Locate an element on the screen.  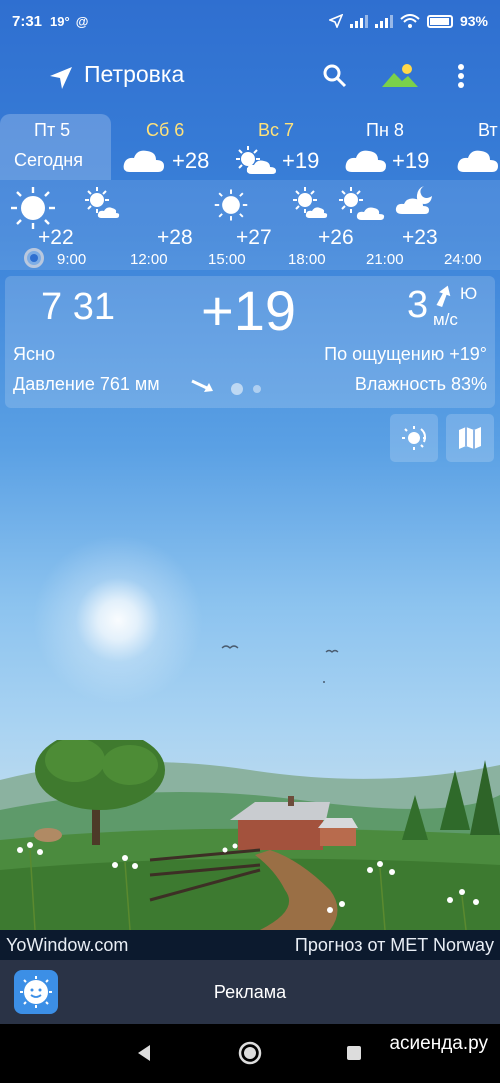
day-name: Вс 7 is located at coordinates (276, 130).